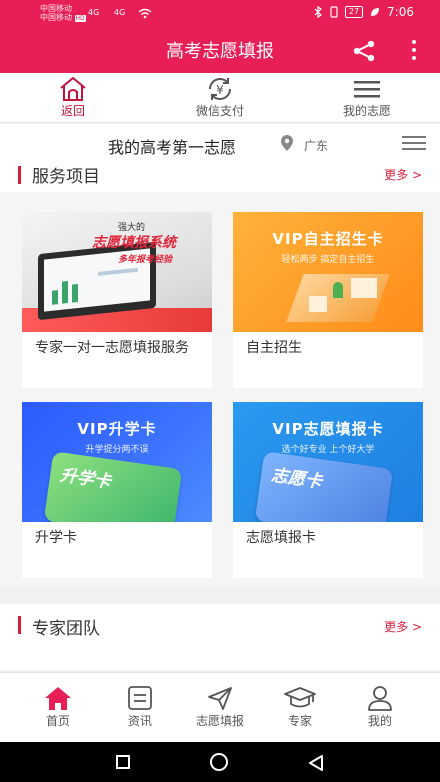  I want to click on home-icon, so click(73, 89).